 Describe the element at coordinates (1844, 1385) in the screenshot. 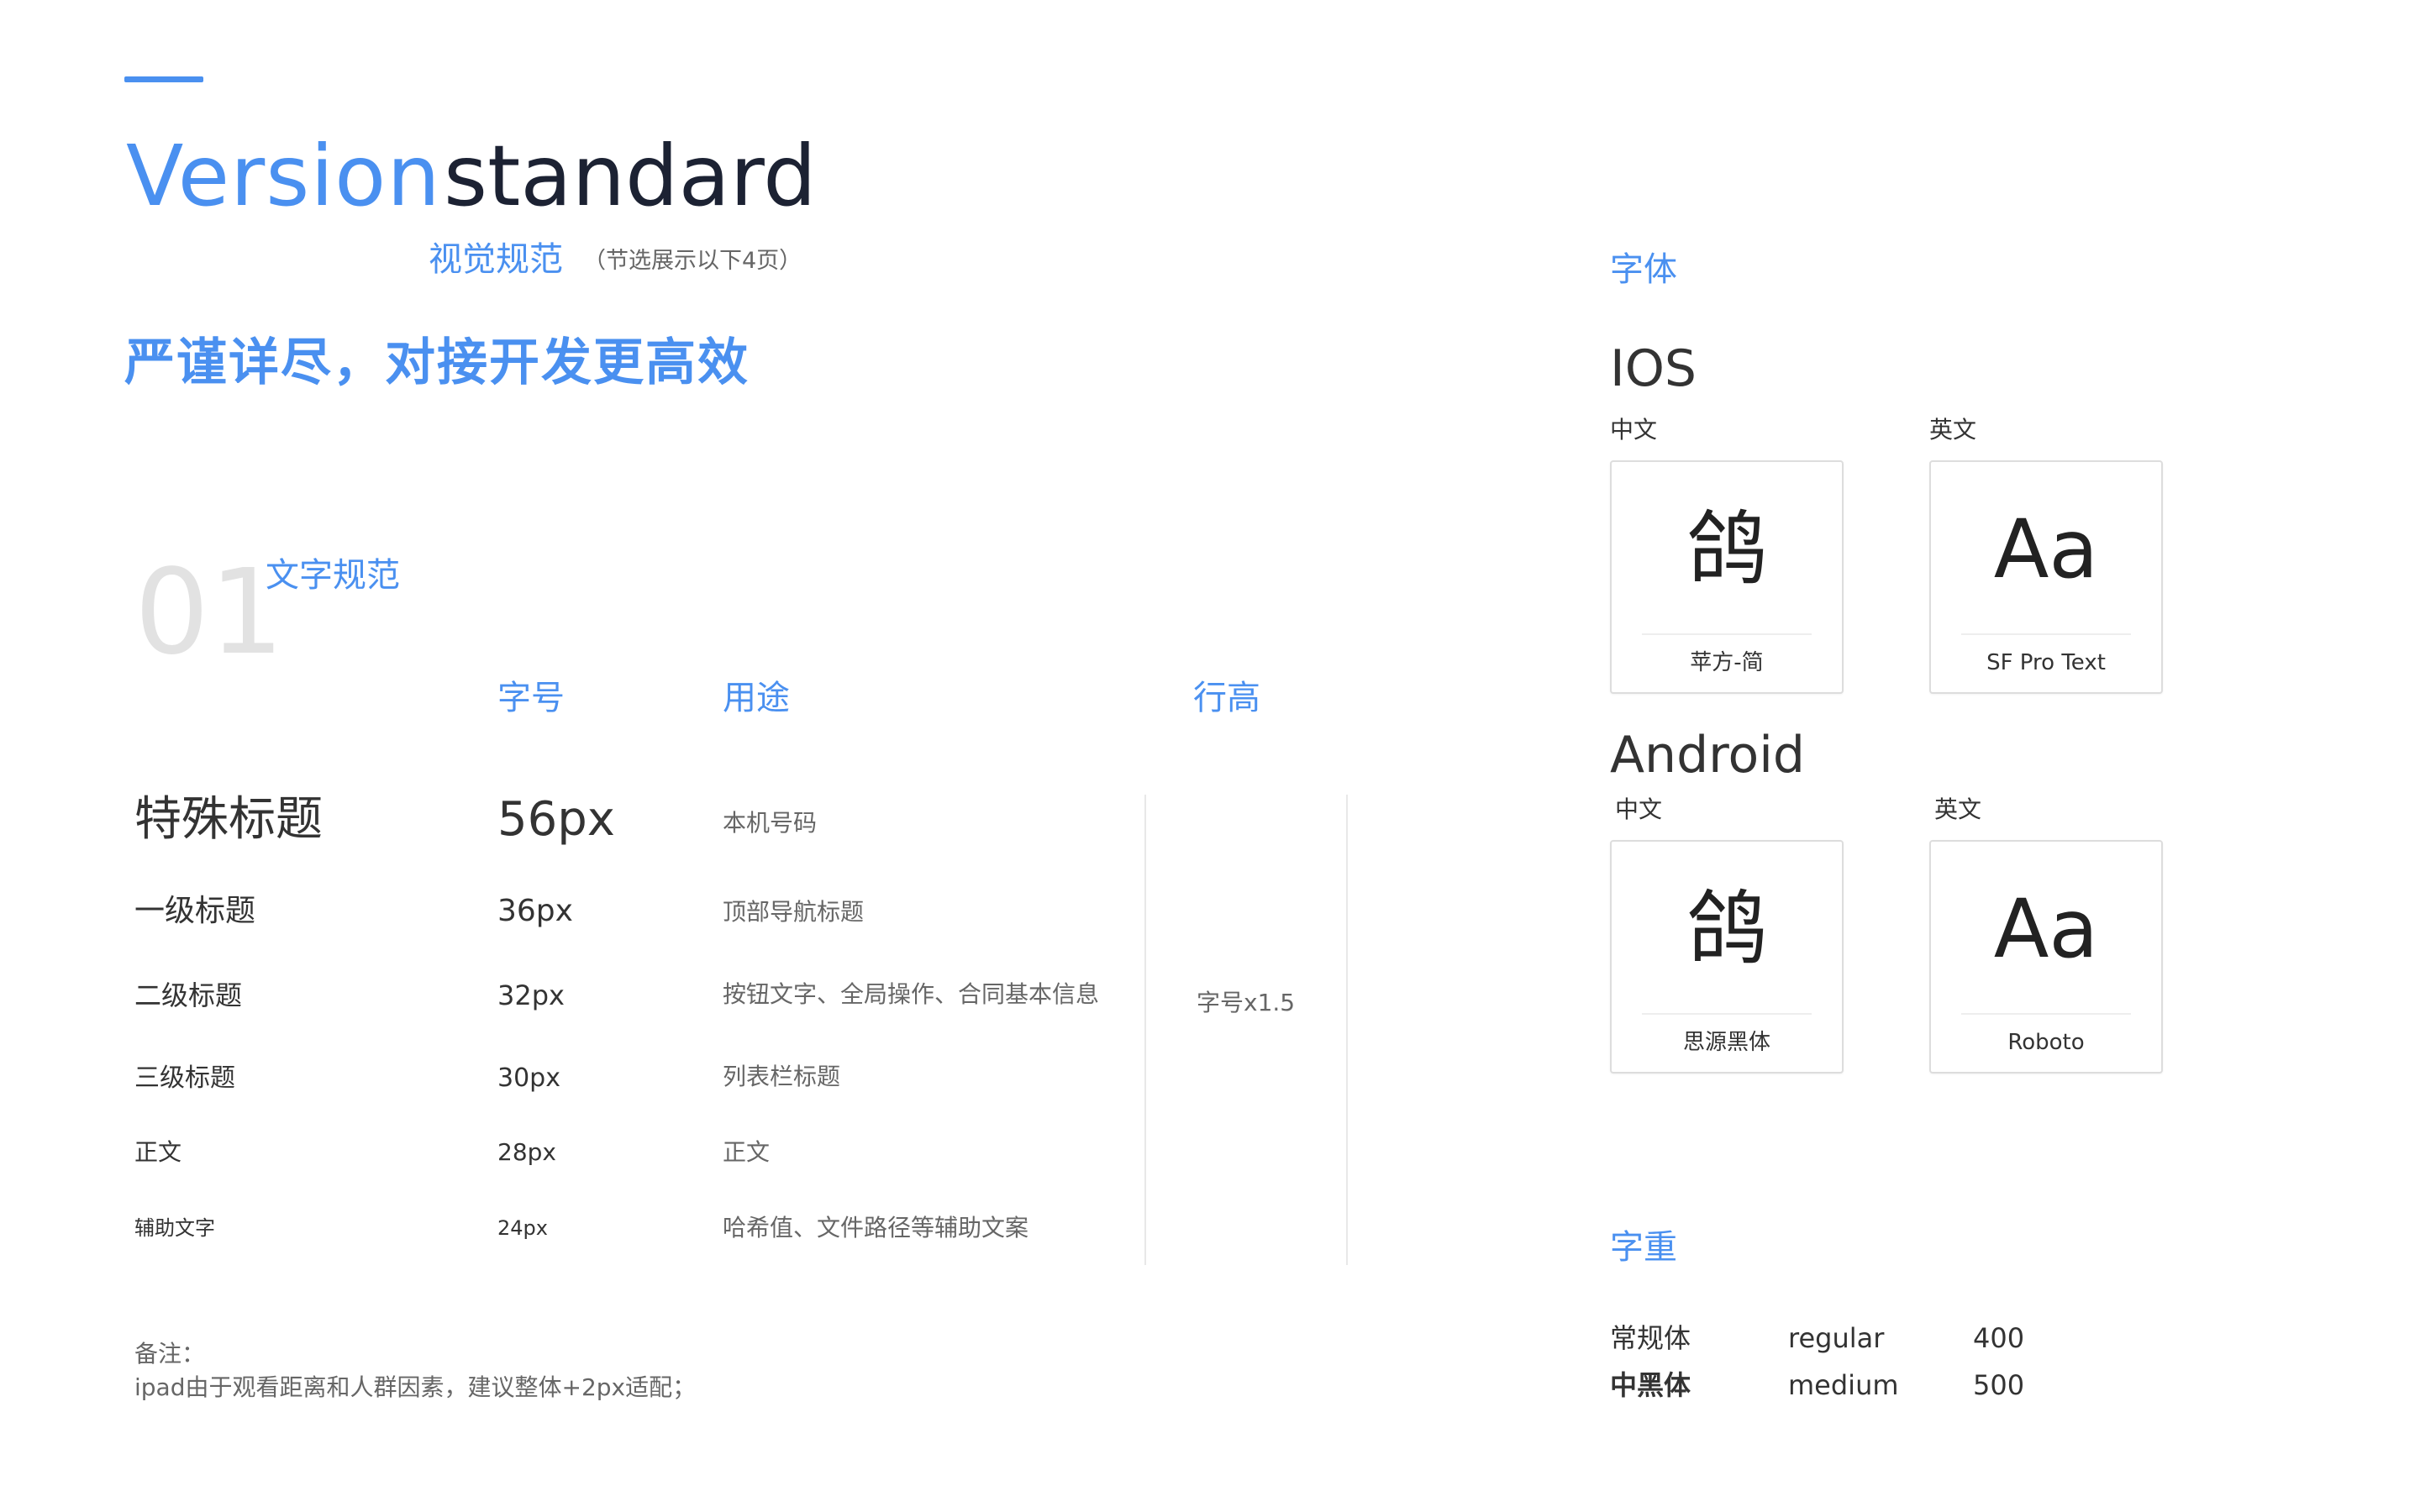

I see `weight-en: medium` at that location.